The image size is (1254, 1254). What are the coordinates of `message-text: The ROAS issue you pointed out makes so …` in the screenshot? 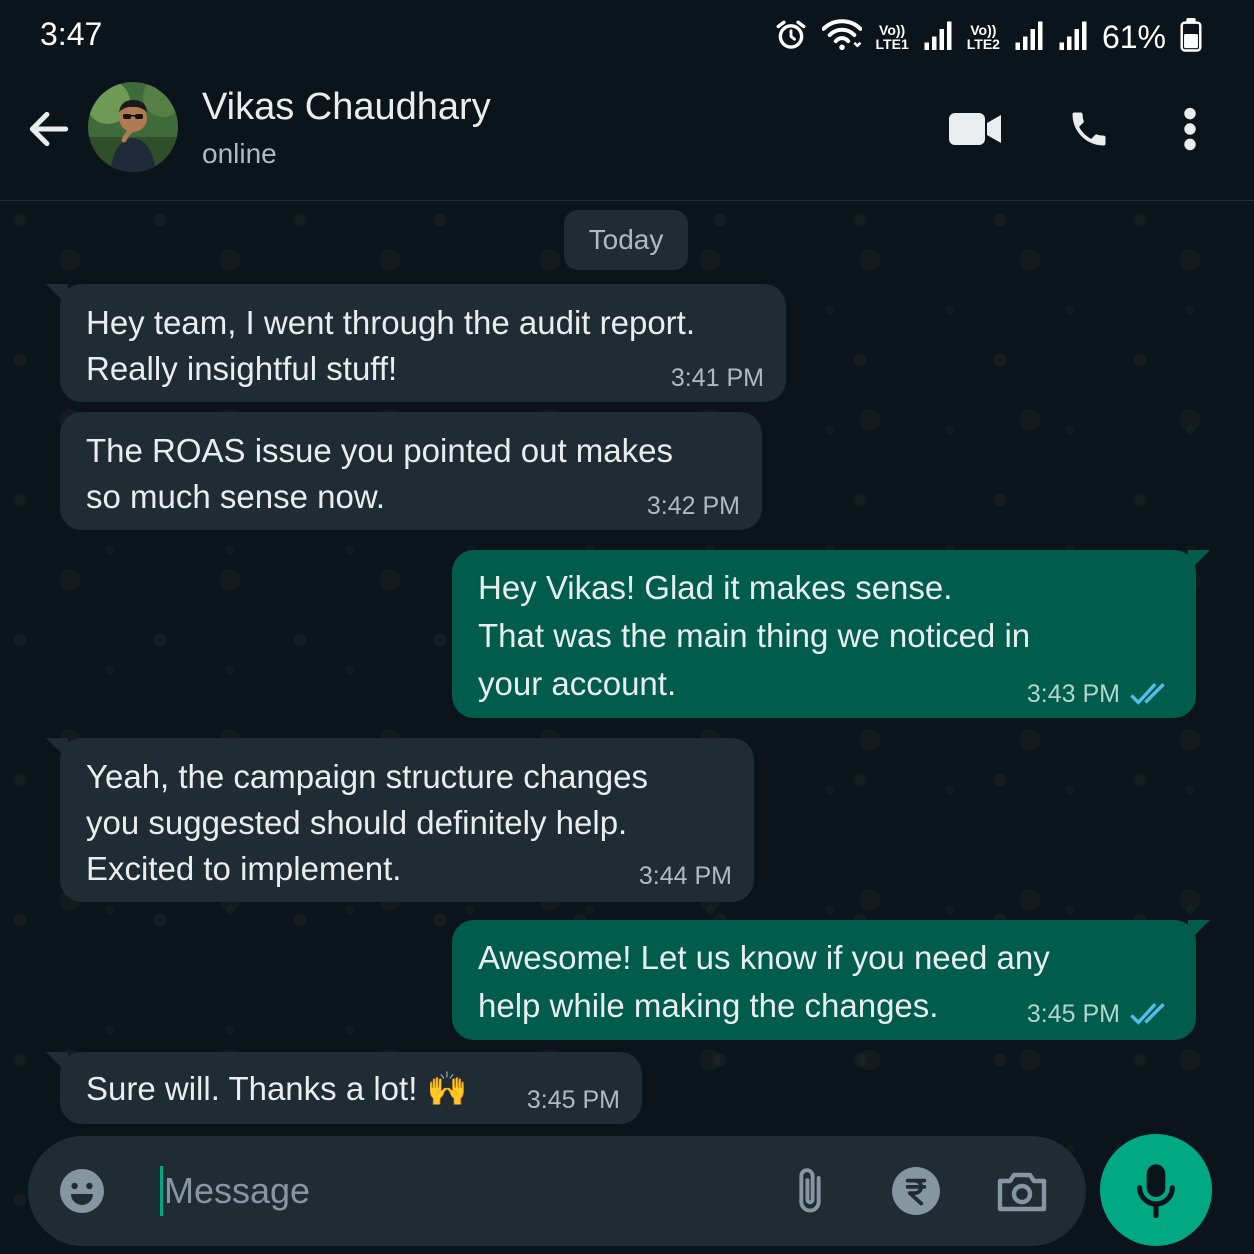 It's located at (379, 473).